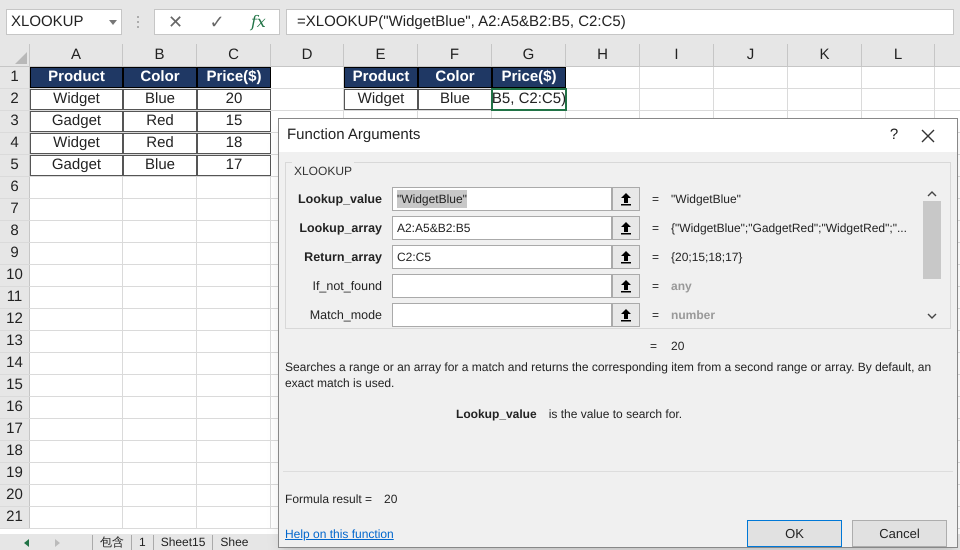 This screenshot has height=550, width=960. I want to click on formula-result: 20, so click(391, 499).